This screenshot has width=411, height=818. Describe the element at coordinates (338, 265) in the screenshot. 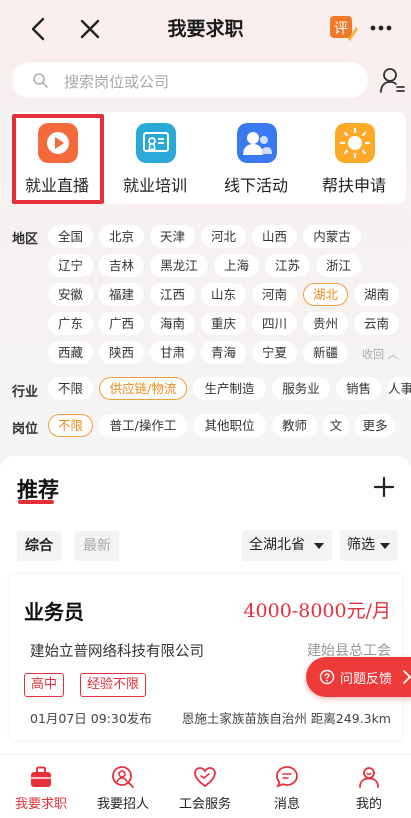

I see `region-chip: 浙江` at that location.